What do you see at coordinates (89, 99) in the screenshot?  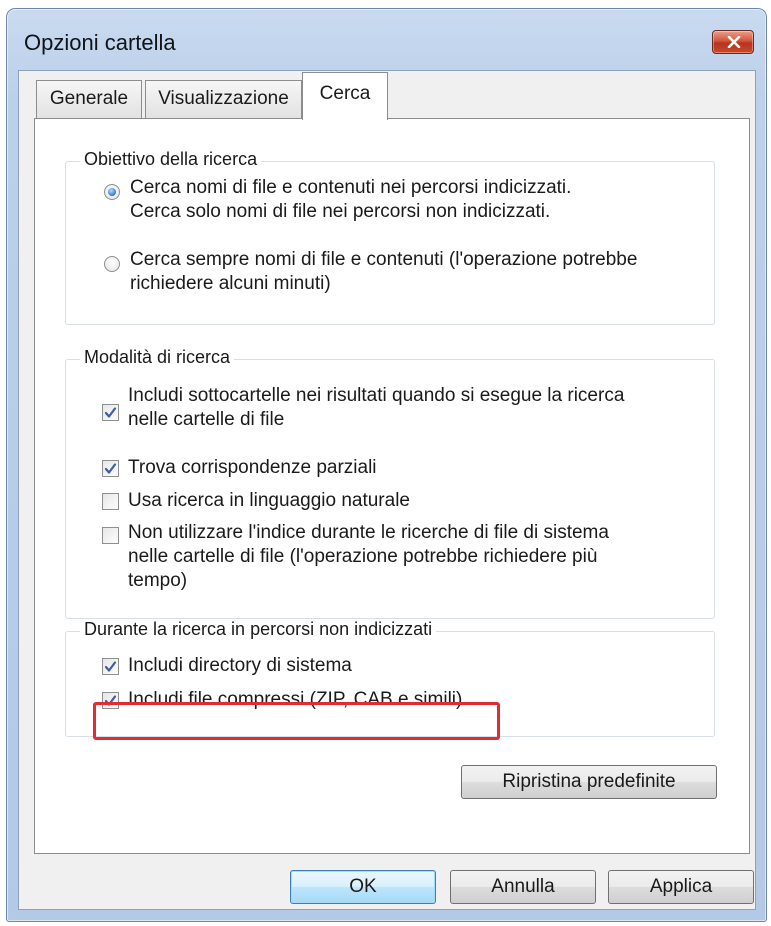 I see `tab-generale: Generale` at bounding box center [89, 99].